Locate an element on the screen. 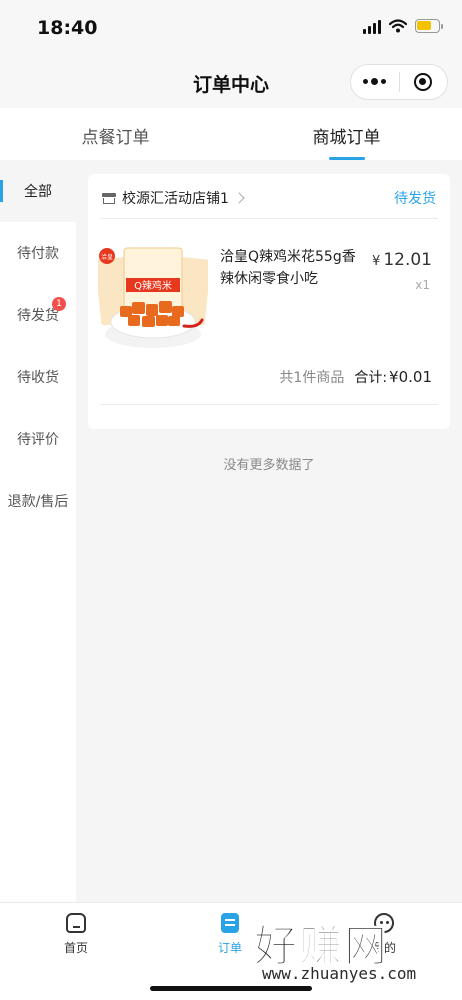 The height and width of the screenshot is (1000, 462). currency-symbol: ¥ is located at coordinates (376, 261).